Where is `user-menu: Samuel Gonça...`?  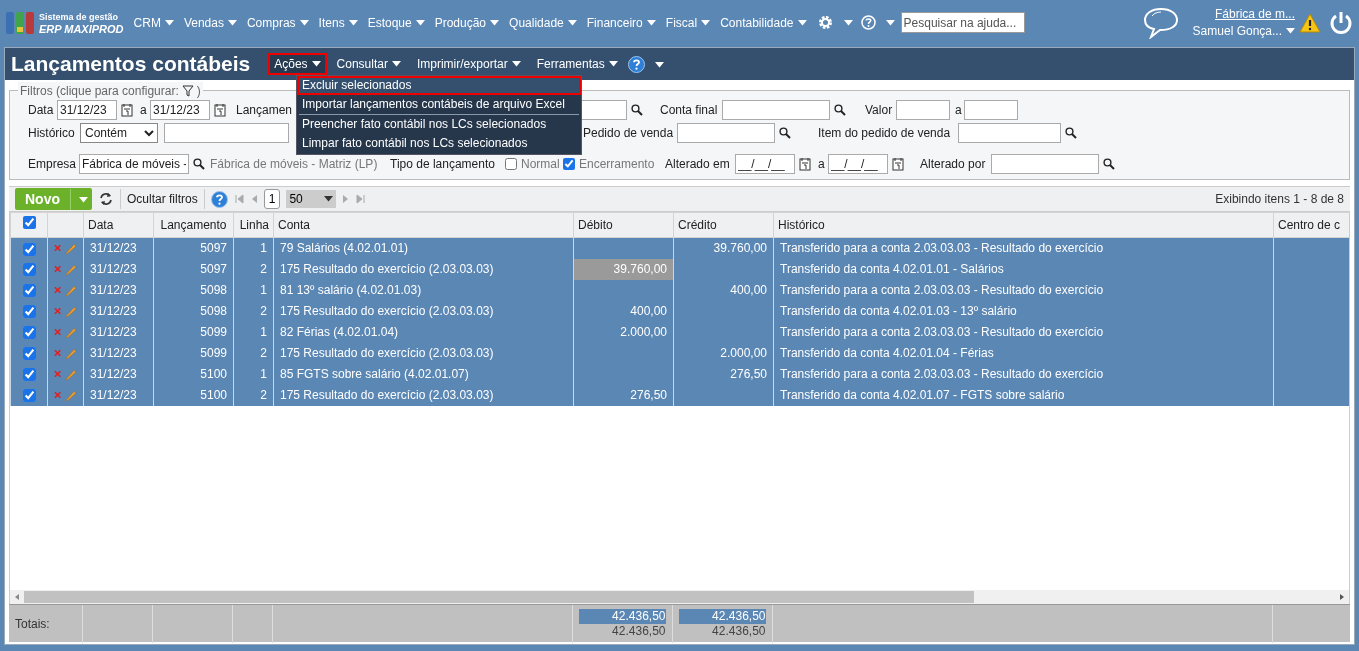 user-menu: Samuel Gonça... is located at coordinates (1243, 31).